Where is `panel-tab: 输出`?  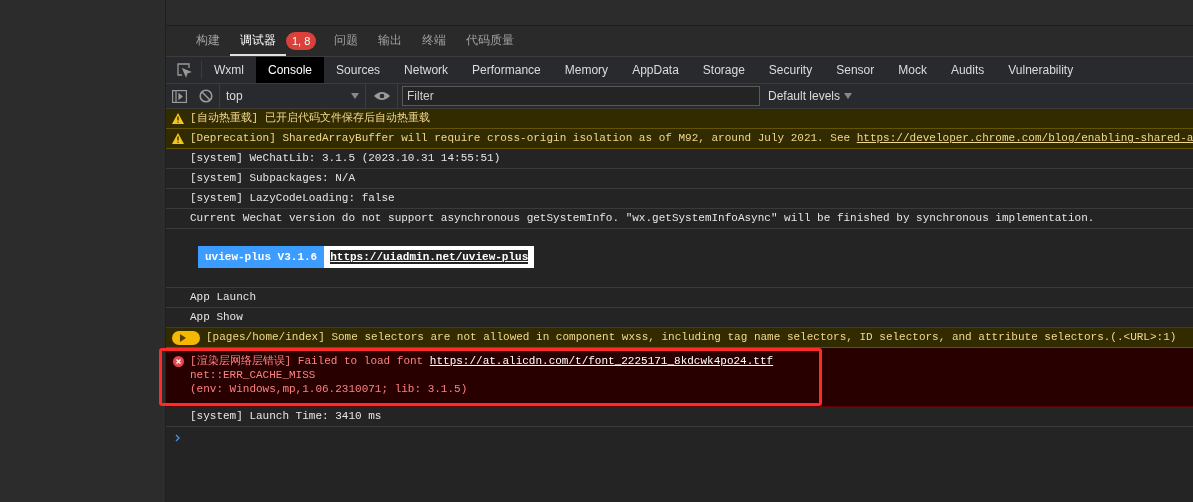 panel-tab: 输出 is located at coordinates (390, 41).